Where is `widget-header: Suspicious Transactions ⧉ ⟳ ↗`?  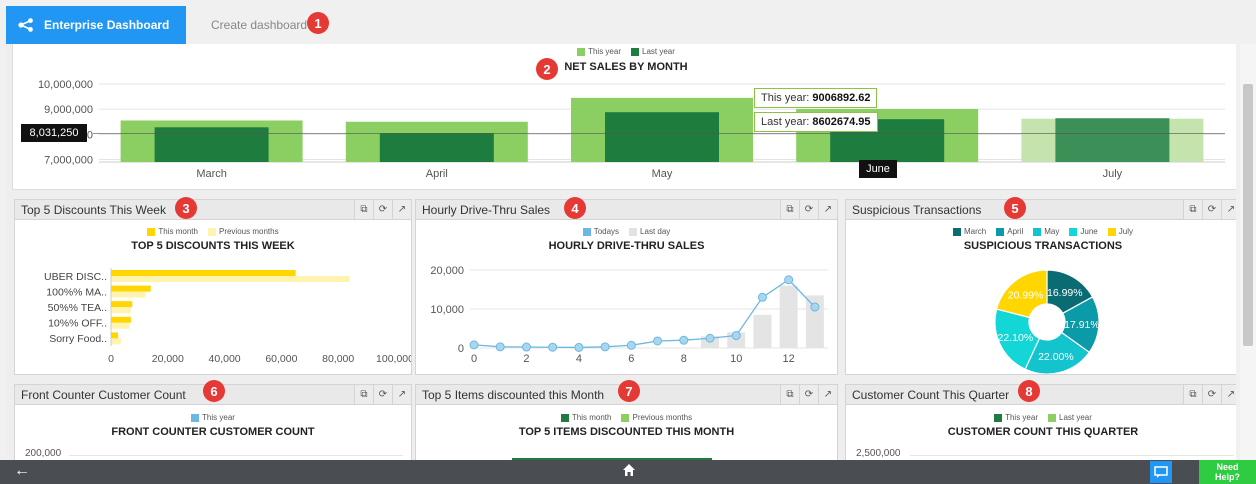 widget-header: Suspicious Transactions ⧉ ⟳ ↗ is located at coordinates (1041, 210).